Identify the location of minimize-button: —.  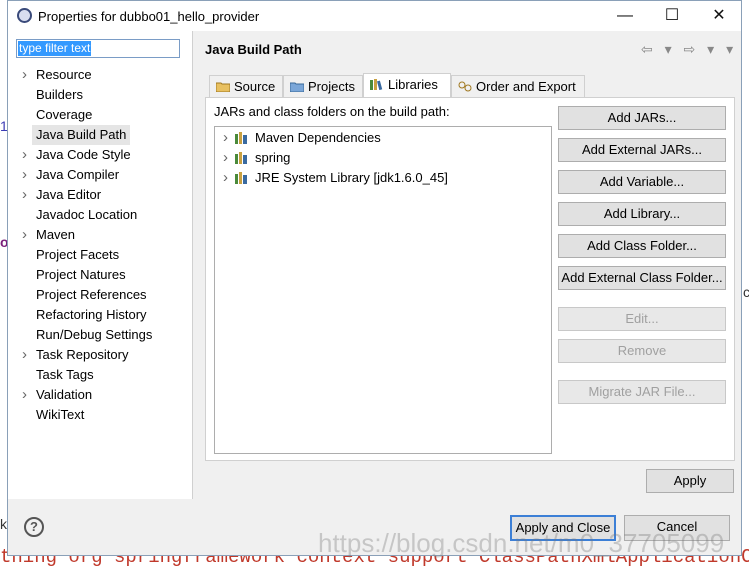
(625, 16).